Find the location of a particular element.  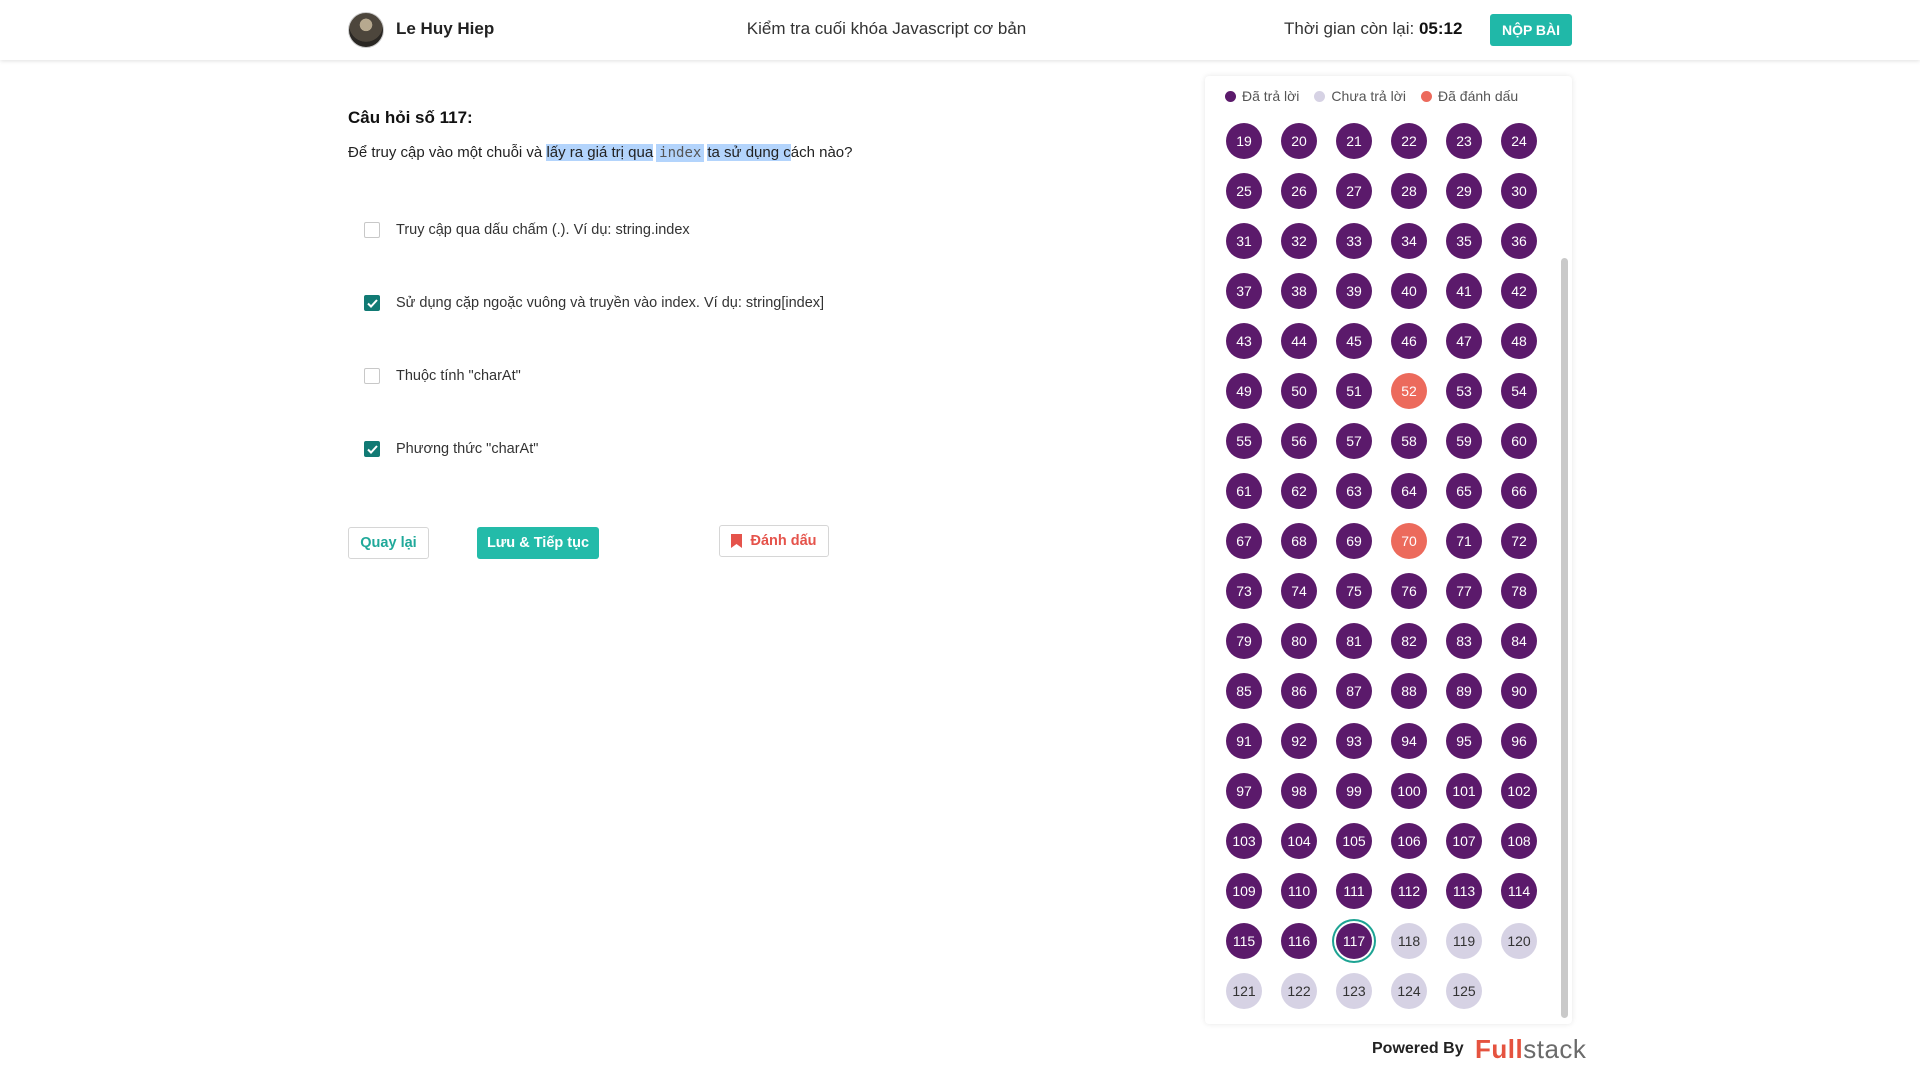

question-number-button: 46 is located at coordinates (1409, 341).